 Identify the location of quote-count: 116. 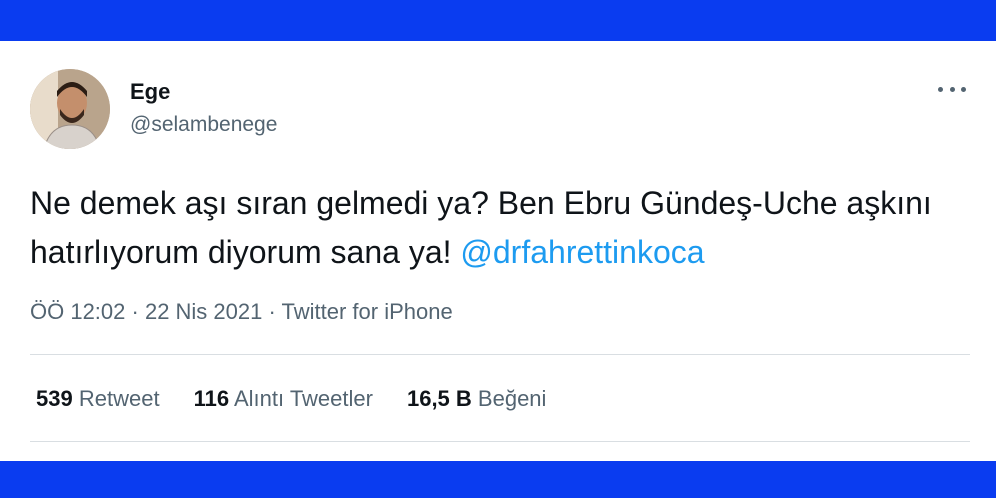
(211, 398).